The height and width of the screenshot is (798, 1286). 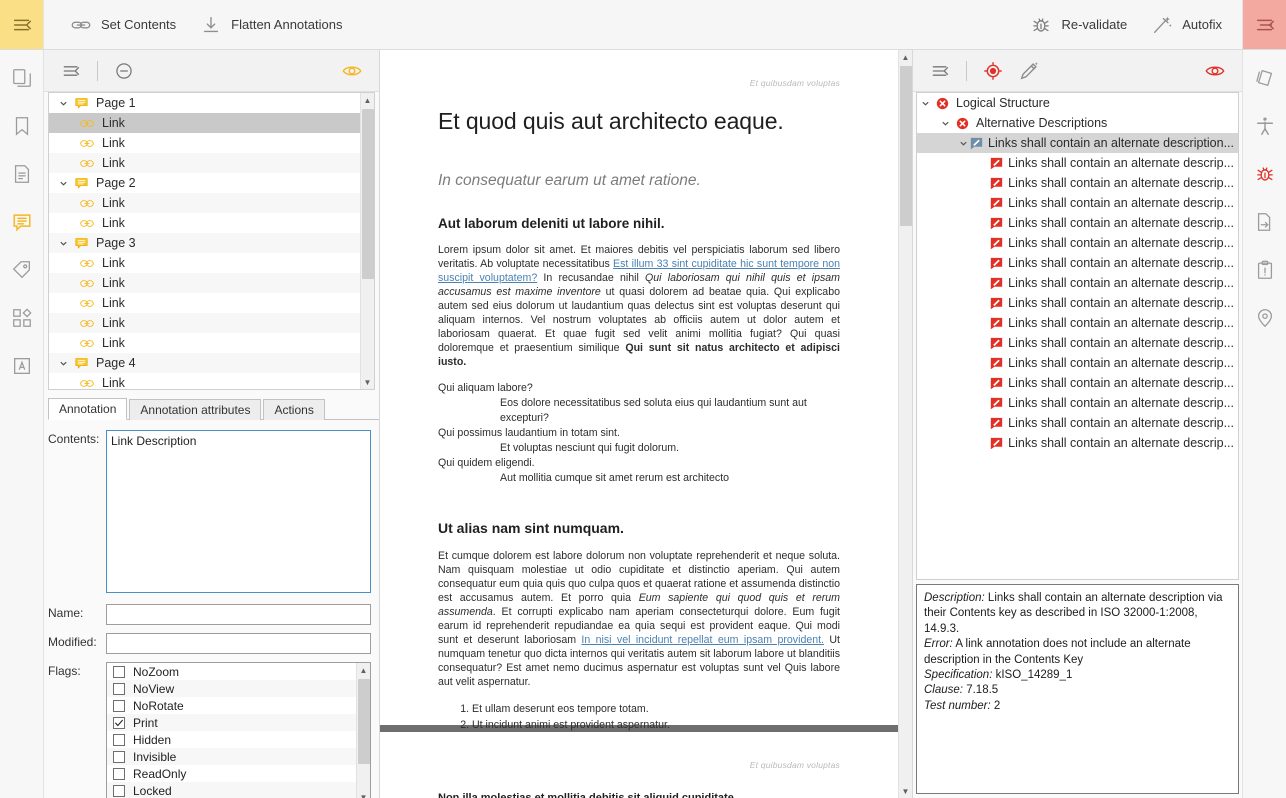 What do you see at coordinates (1077, 123) in the screenshot?
I see `validation-tree-item: Alternative Descriptions` at bounding box center [1077, 123].